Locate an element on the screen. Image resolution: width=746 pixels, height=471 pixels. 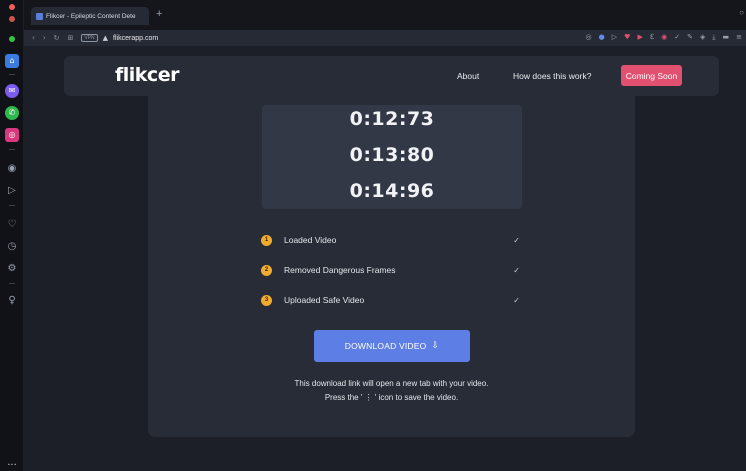
reload-icon: ↻ is located at coordinates (57, 38).